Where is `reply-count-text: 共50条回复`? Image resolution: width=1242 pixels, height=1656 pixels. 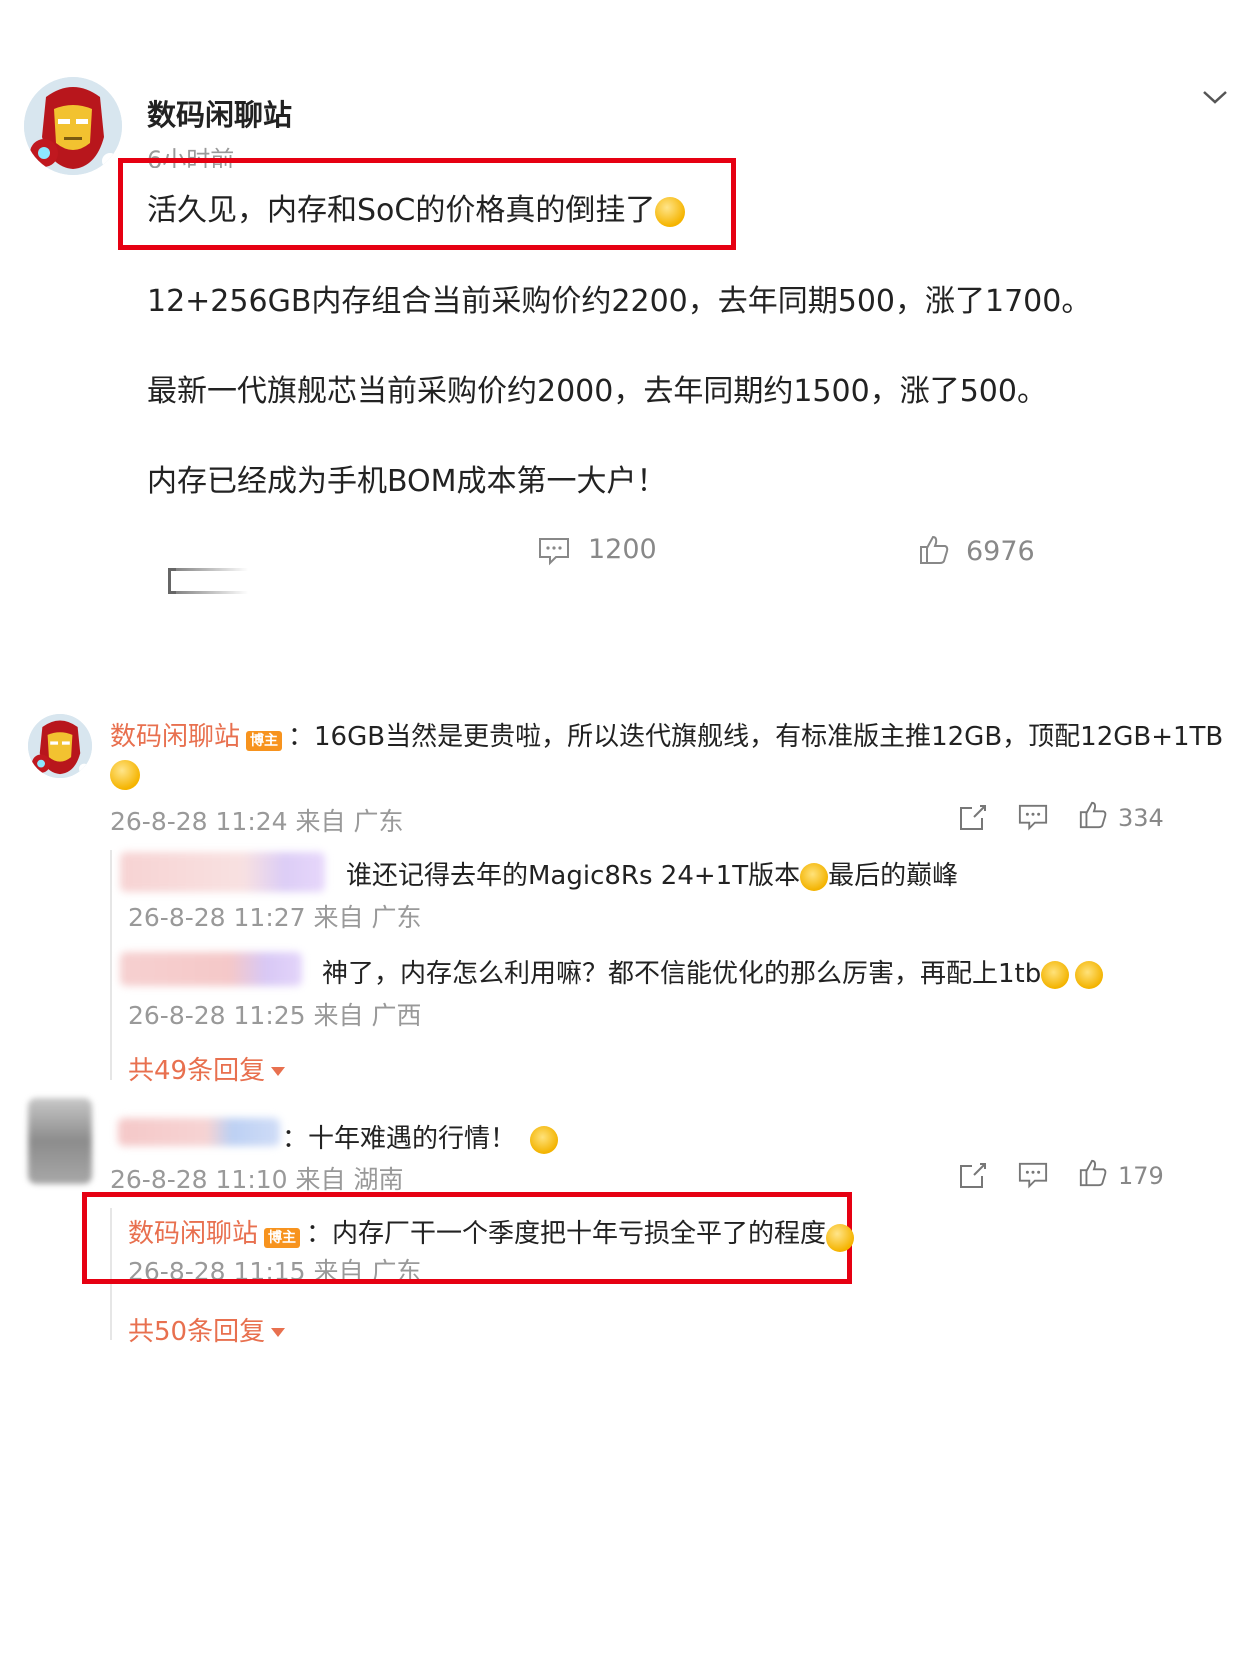
reply-count-text: 共50条回复 is located at coordinates (197, 1332).